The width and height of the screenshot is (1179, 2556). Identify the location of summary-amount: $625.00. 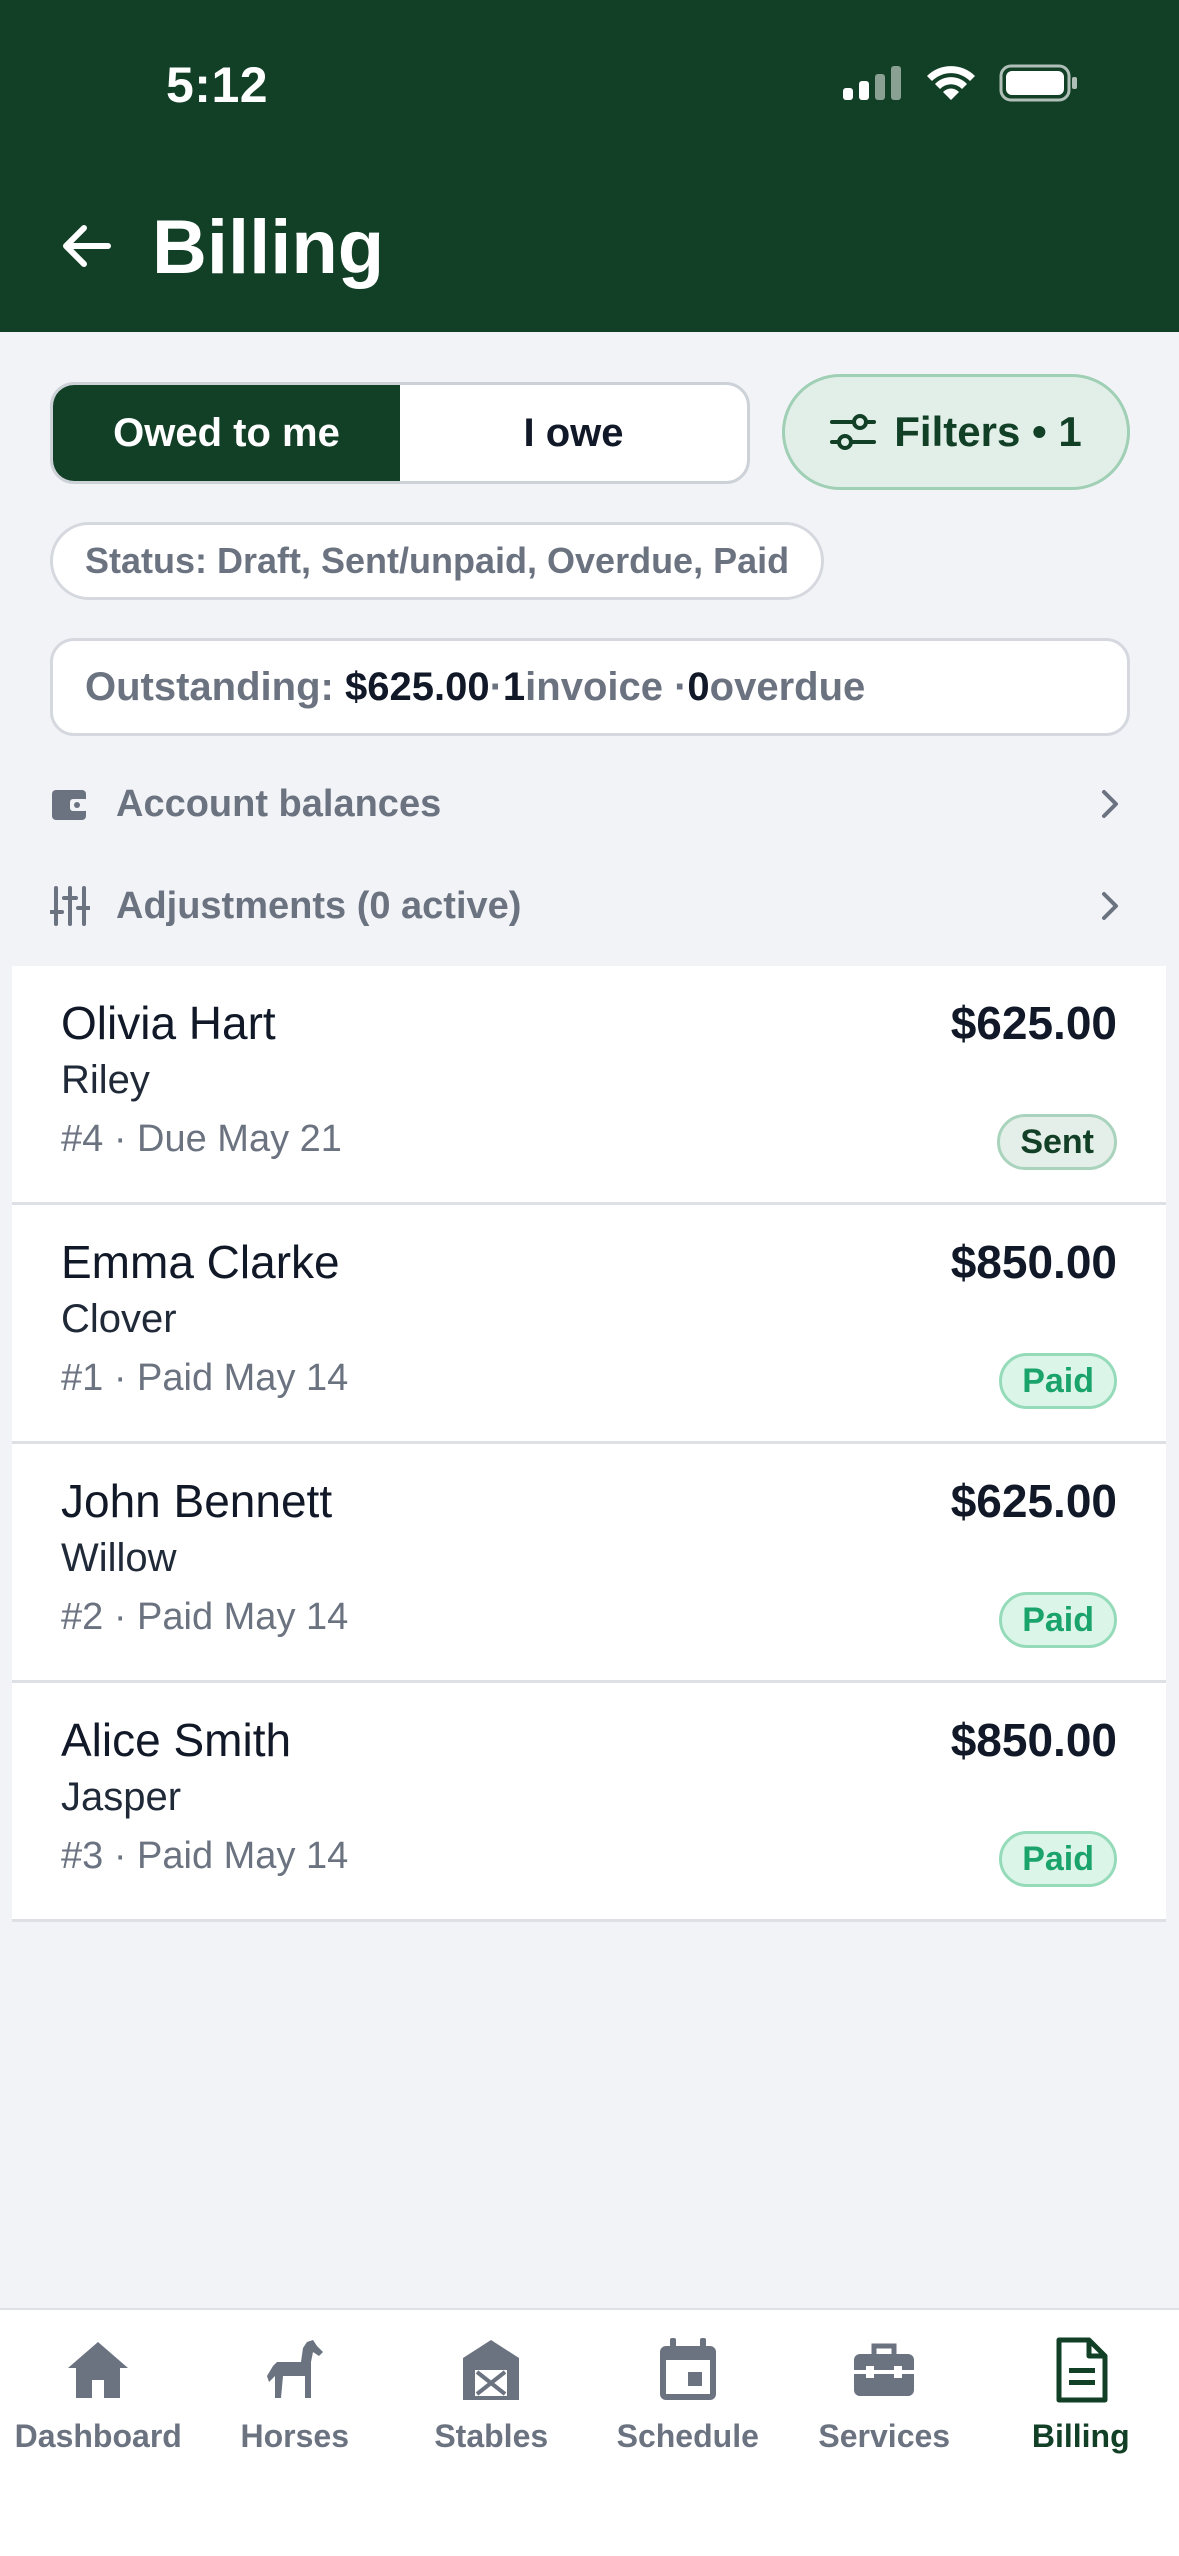
(417, 686).